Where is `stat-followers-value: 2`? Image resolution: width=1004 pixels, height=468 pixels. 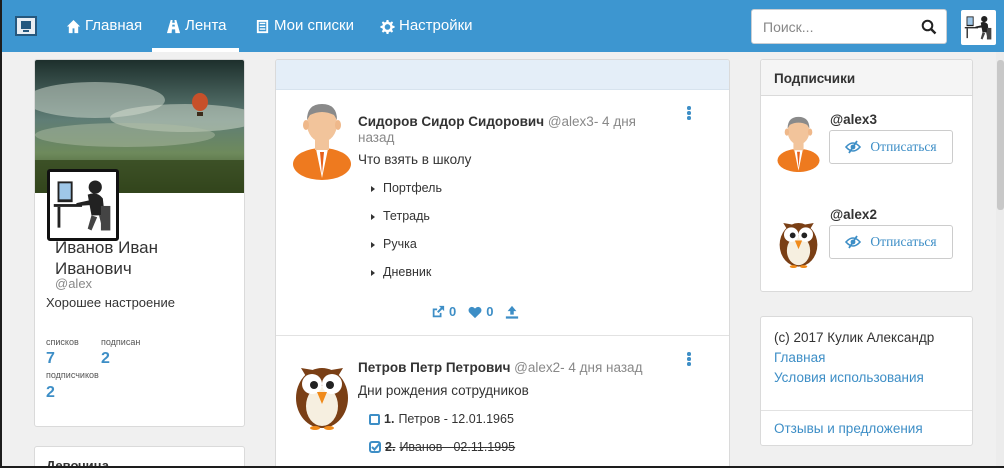
stat-followers-value: 2 is located at coordinates (50, 393).